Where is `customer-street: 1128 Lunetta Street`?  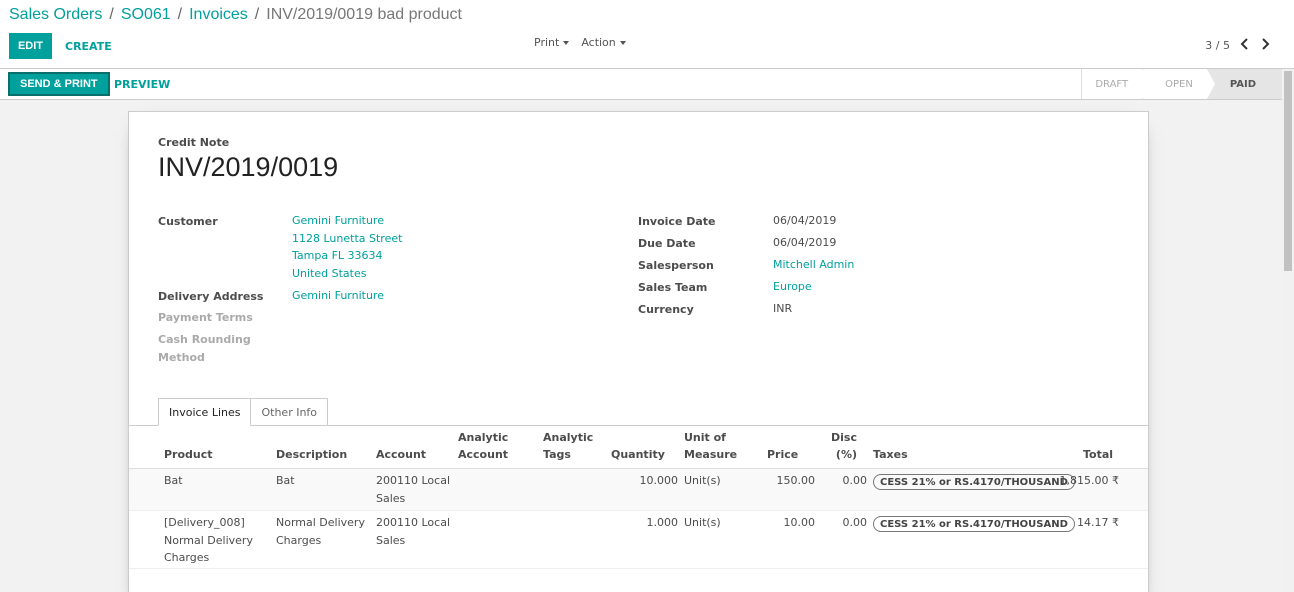
customer-street: 1128 Lunetta Street is located at coordinates (347, 239).